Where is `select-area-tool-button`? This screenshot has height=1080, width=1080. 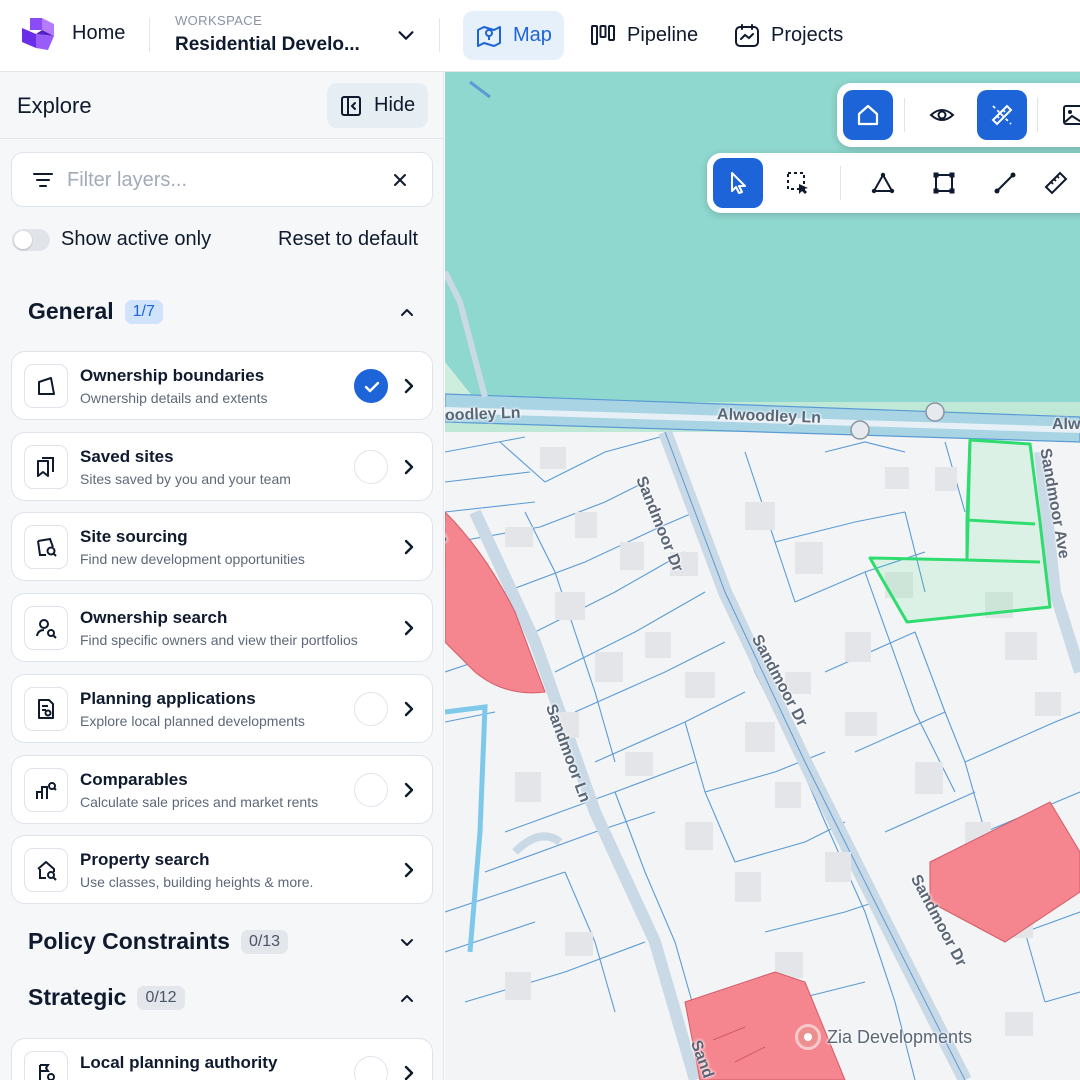 select-area-tool-button is located at coordinates (798, 183).